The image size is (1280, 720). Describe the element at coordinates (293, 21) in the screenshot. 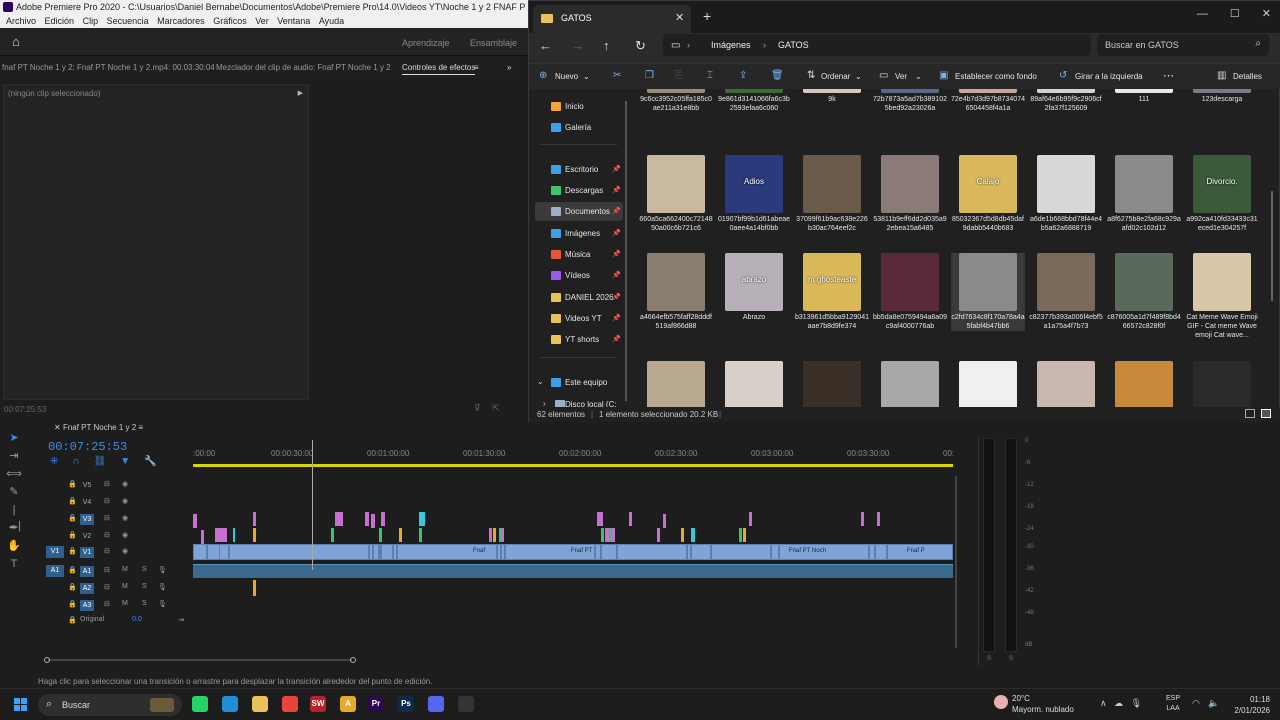

I see `menu-ventana: Ventana` at that location.